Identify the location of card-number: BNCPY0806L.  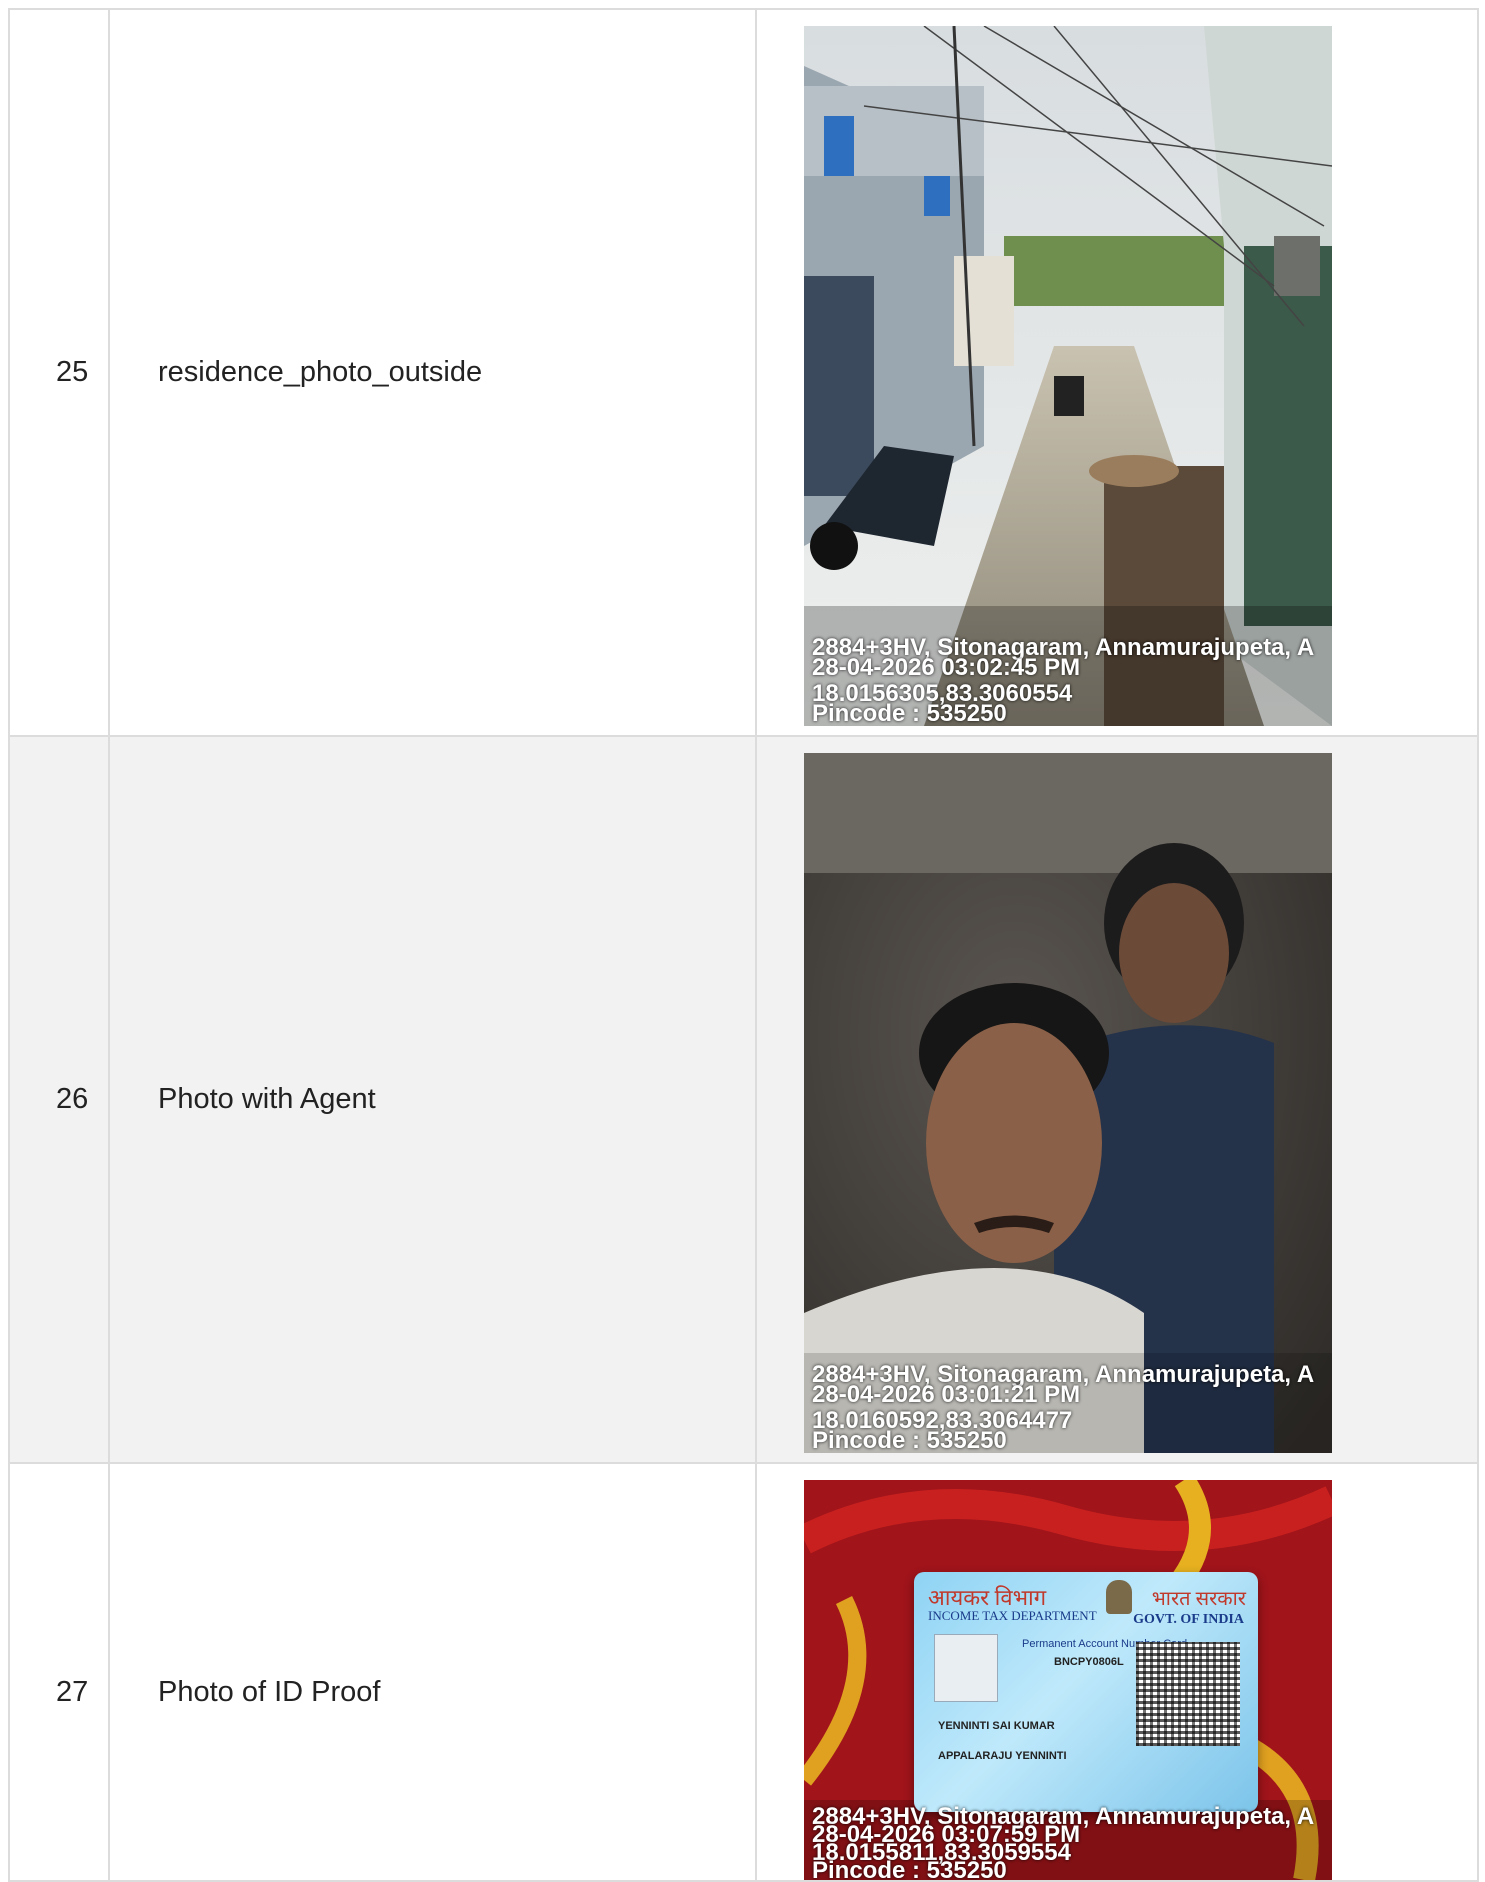
(1089, 1662).